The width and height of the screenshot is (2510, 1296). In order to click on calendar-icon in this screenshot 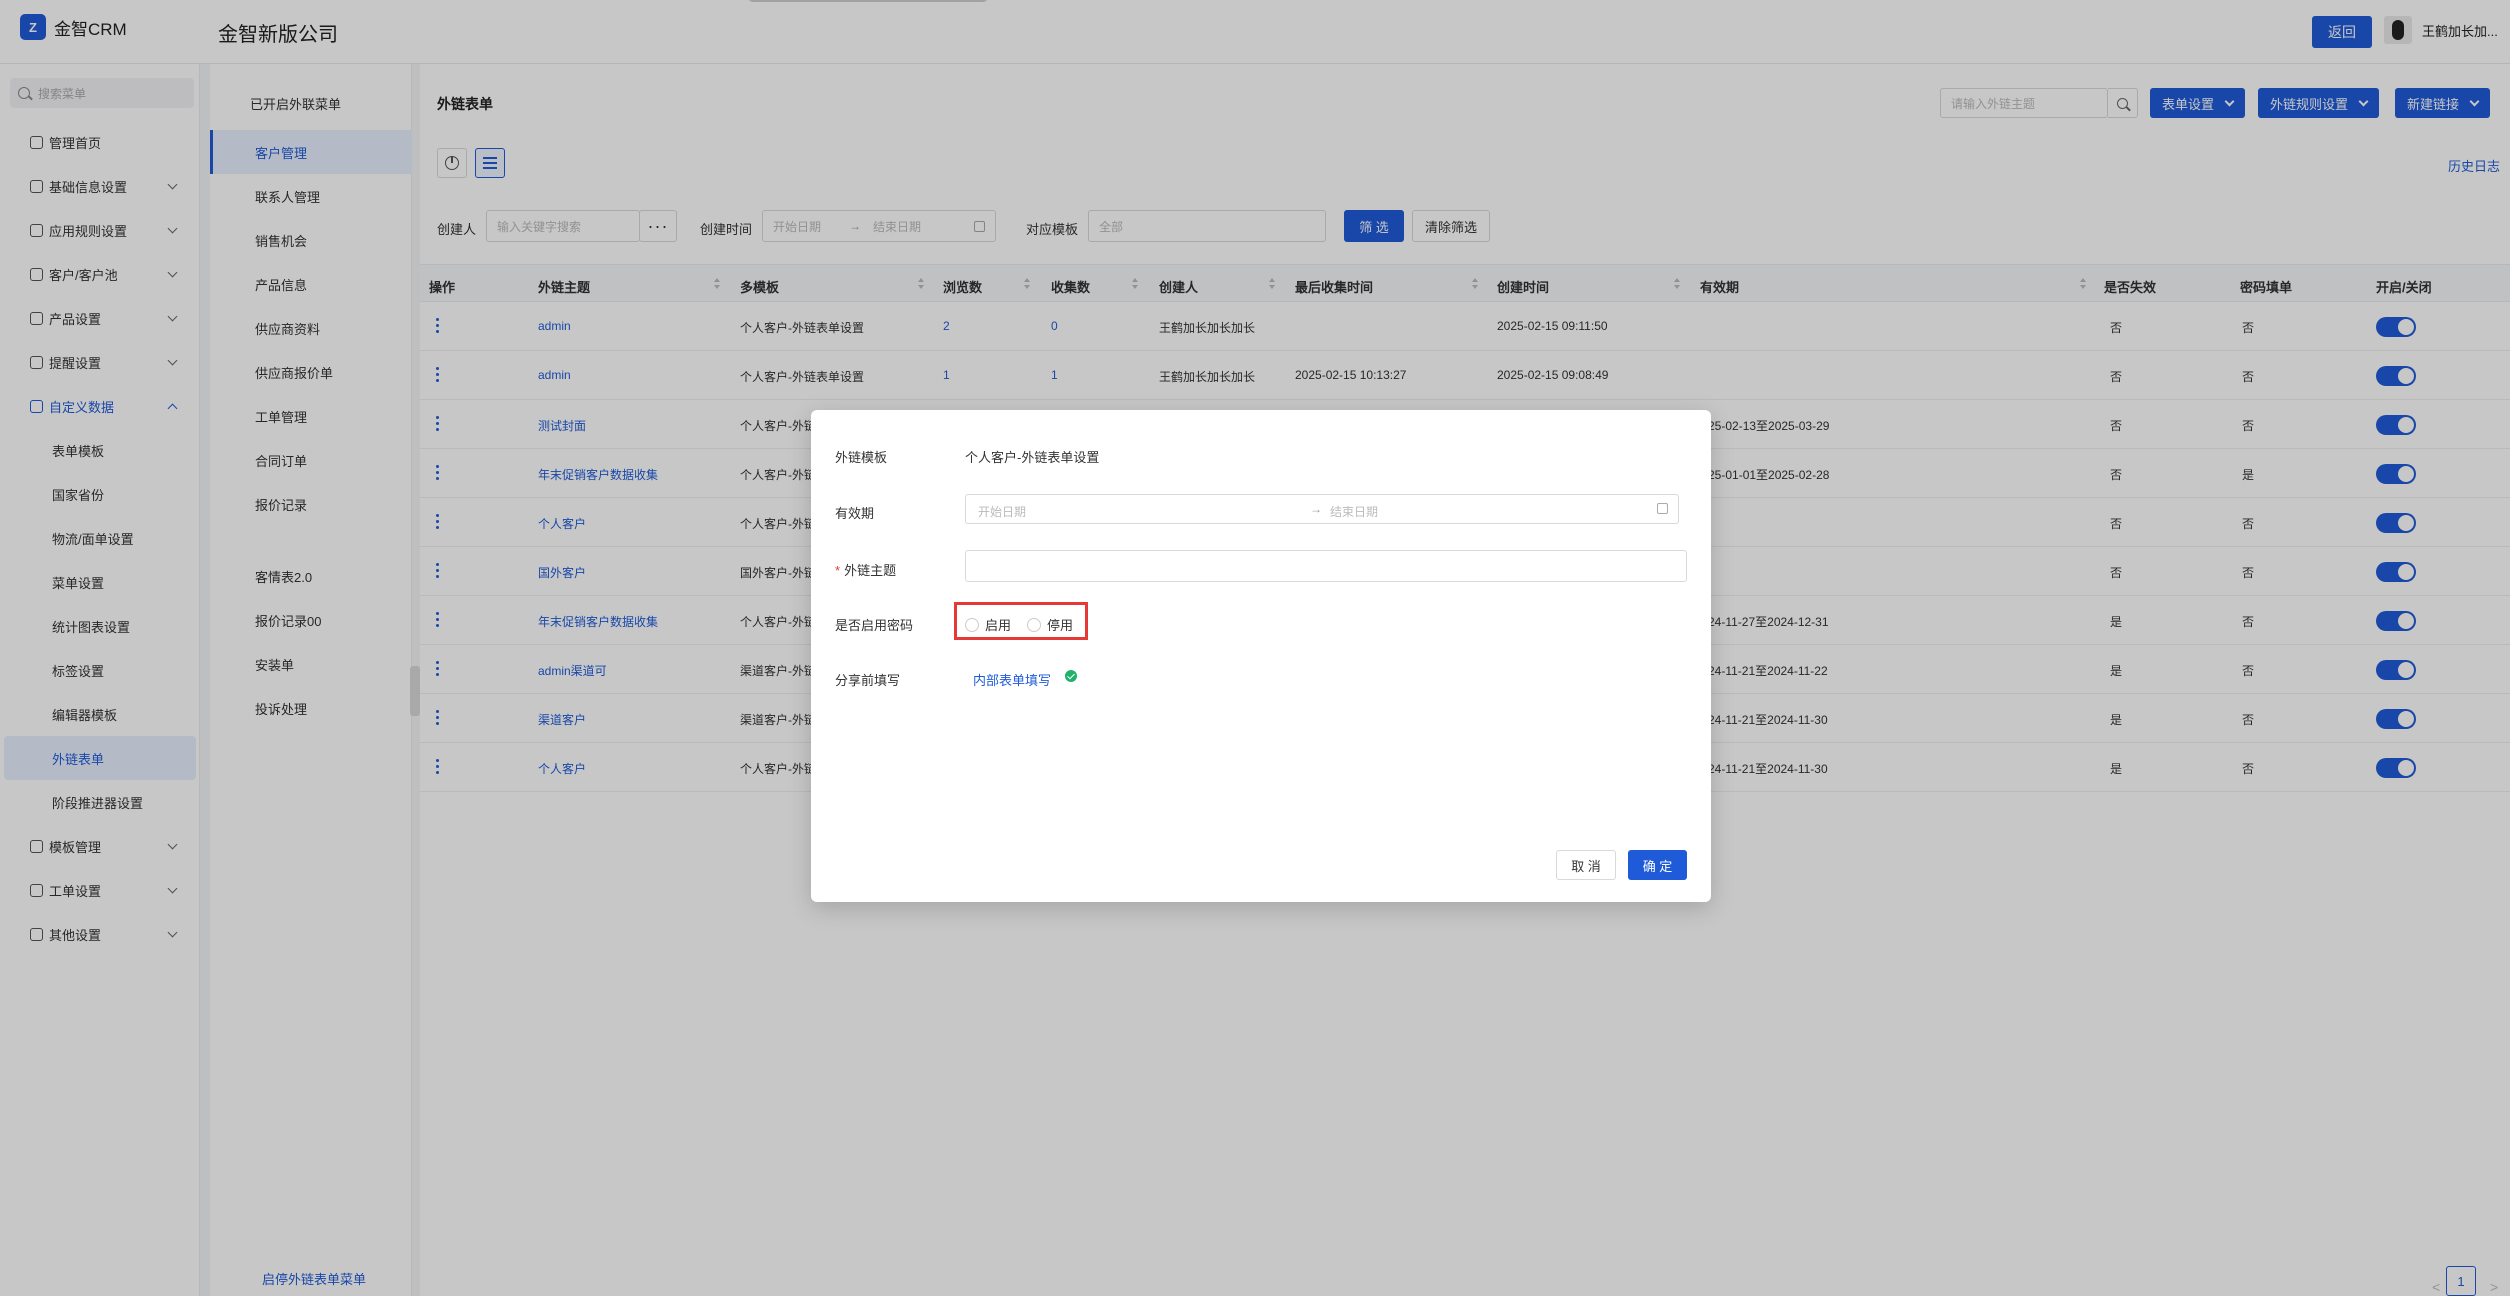, I will do `click(1662, 508)`.